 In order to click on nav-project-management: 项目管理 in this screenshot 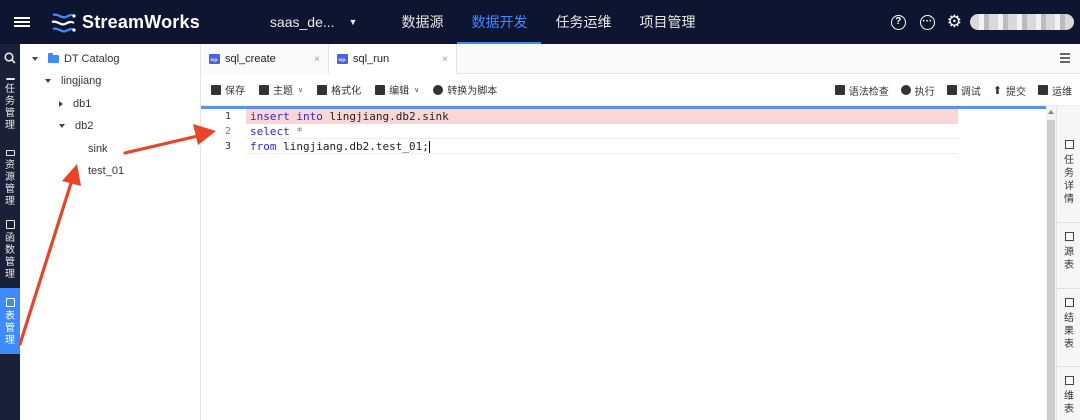, I will do `click(667, 22)`.